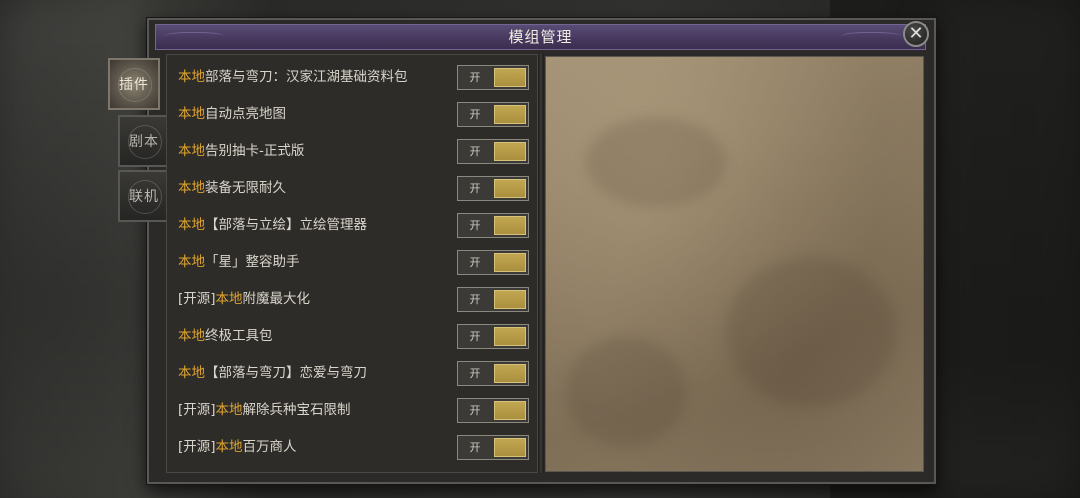  Describe the element at coordinates (286, 225) in the screenshot. I see `mod-title: 【部落与立绘】立绘管理器` at that location.